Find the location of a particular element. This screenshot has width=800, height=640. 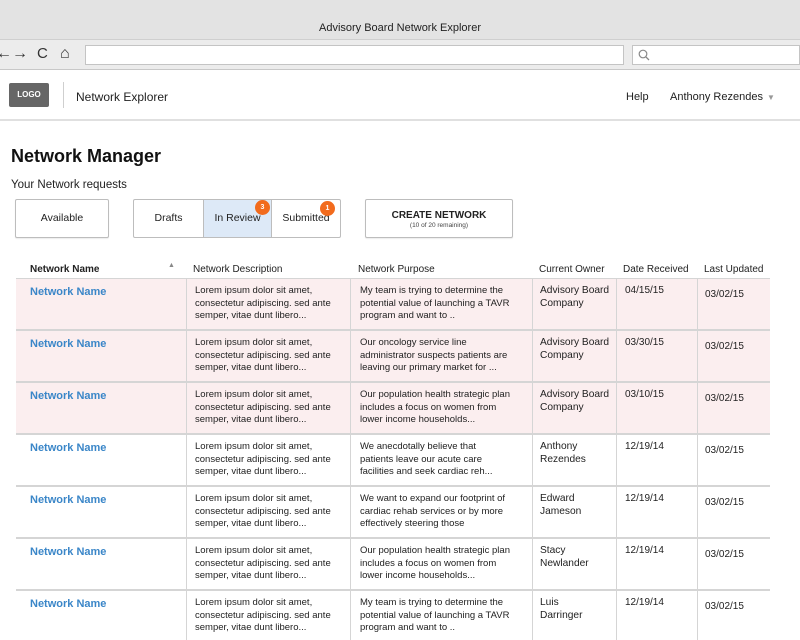

page-title: Network Manager is located at coordinates (86, 156).